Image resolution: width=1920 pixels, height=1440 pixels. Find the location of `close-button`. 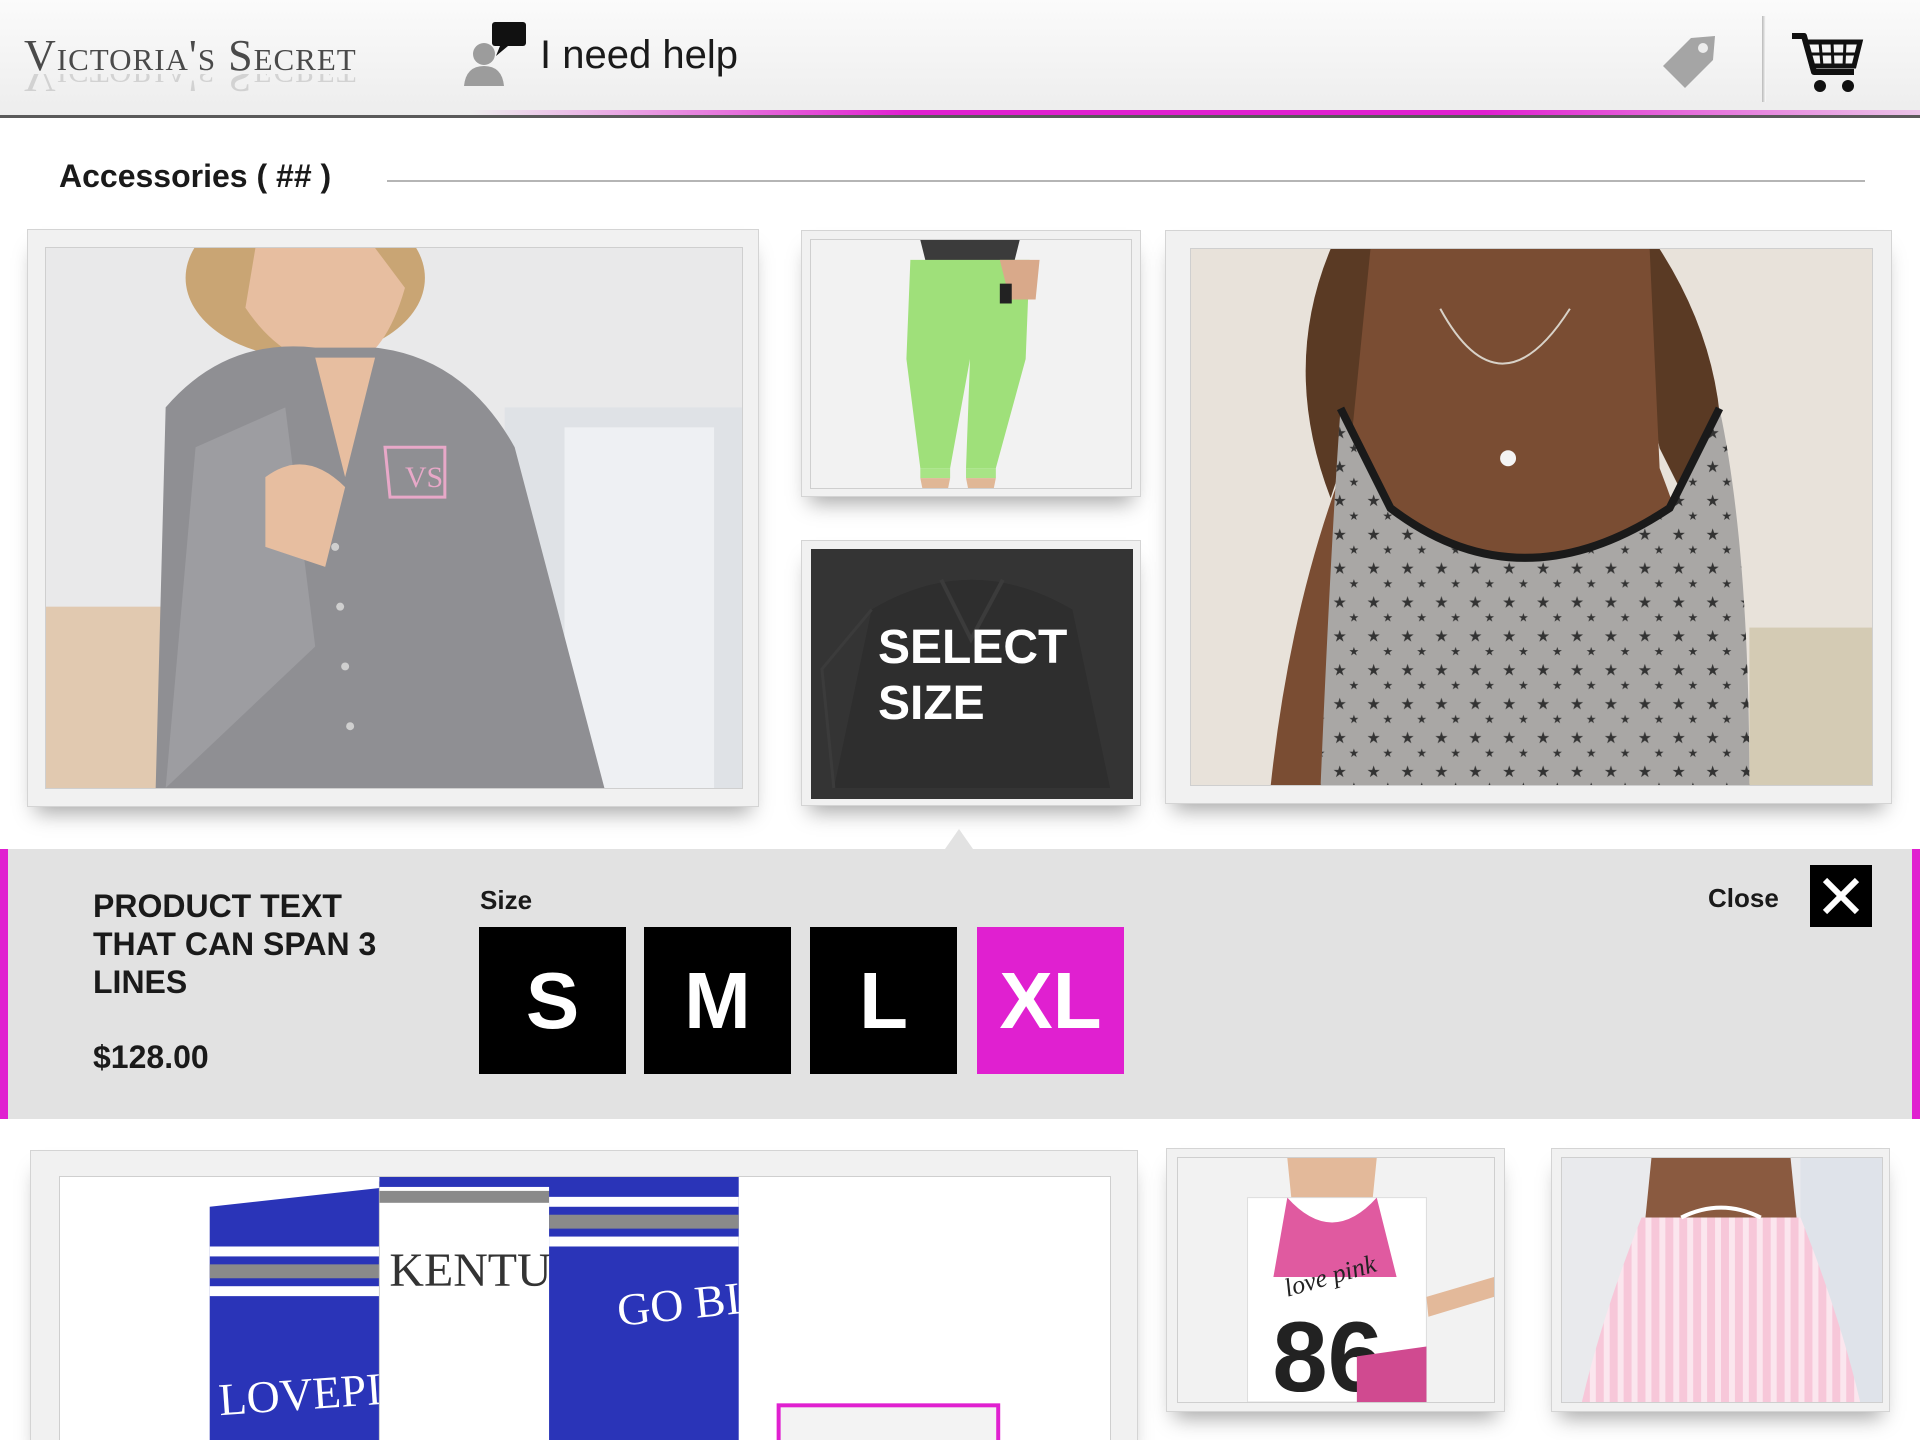

close-button is located at coordinates (1841, 896).